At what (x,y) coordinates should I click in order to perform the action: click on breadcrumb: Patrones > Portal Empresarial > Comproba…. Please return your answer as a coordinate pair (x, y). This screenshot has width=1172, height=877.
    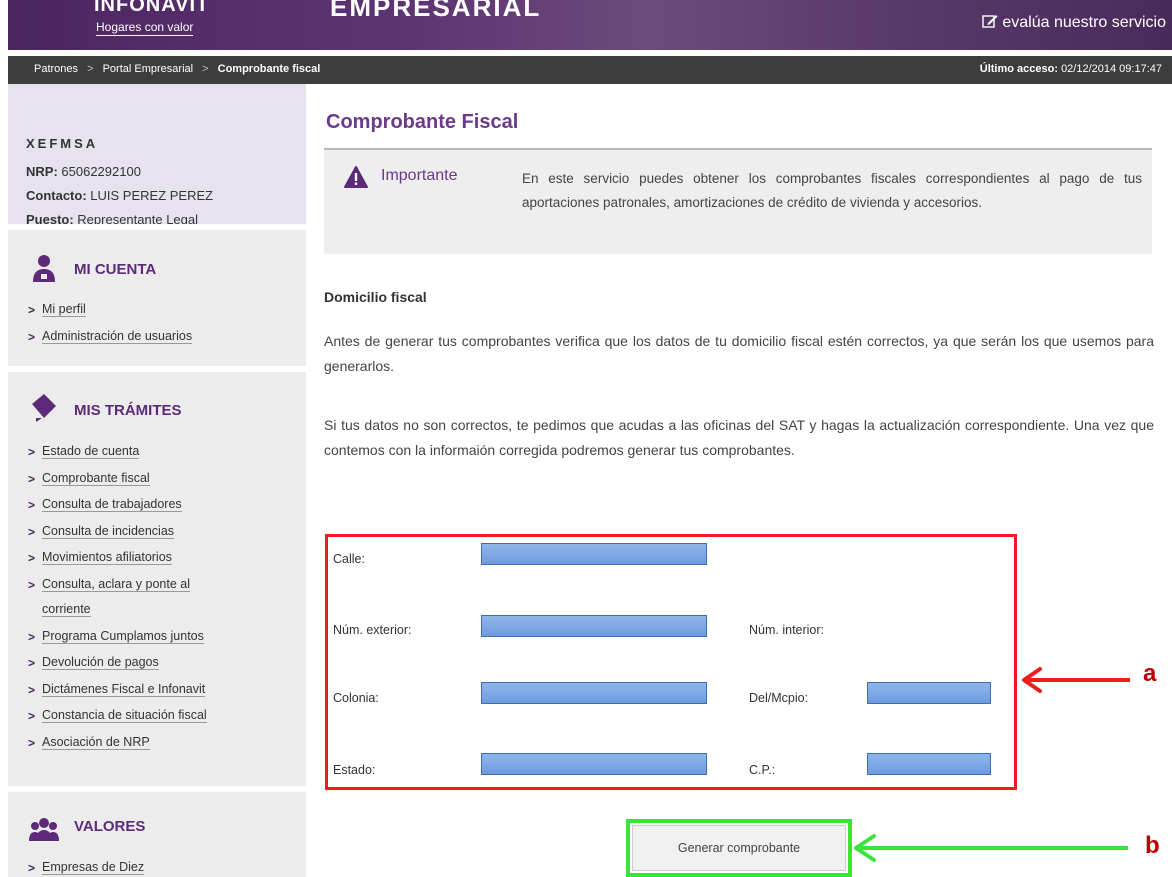
    Looking at the image, I should click on (177, 69).